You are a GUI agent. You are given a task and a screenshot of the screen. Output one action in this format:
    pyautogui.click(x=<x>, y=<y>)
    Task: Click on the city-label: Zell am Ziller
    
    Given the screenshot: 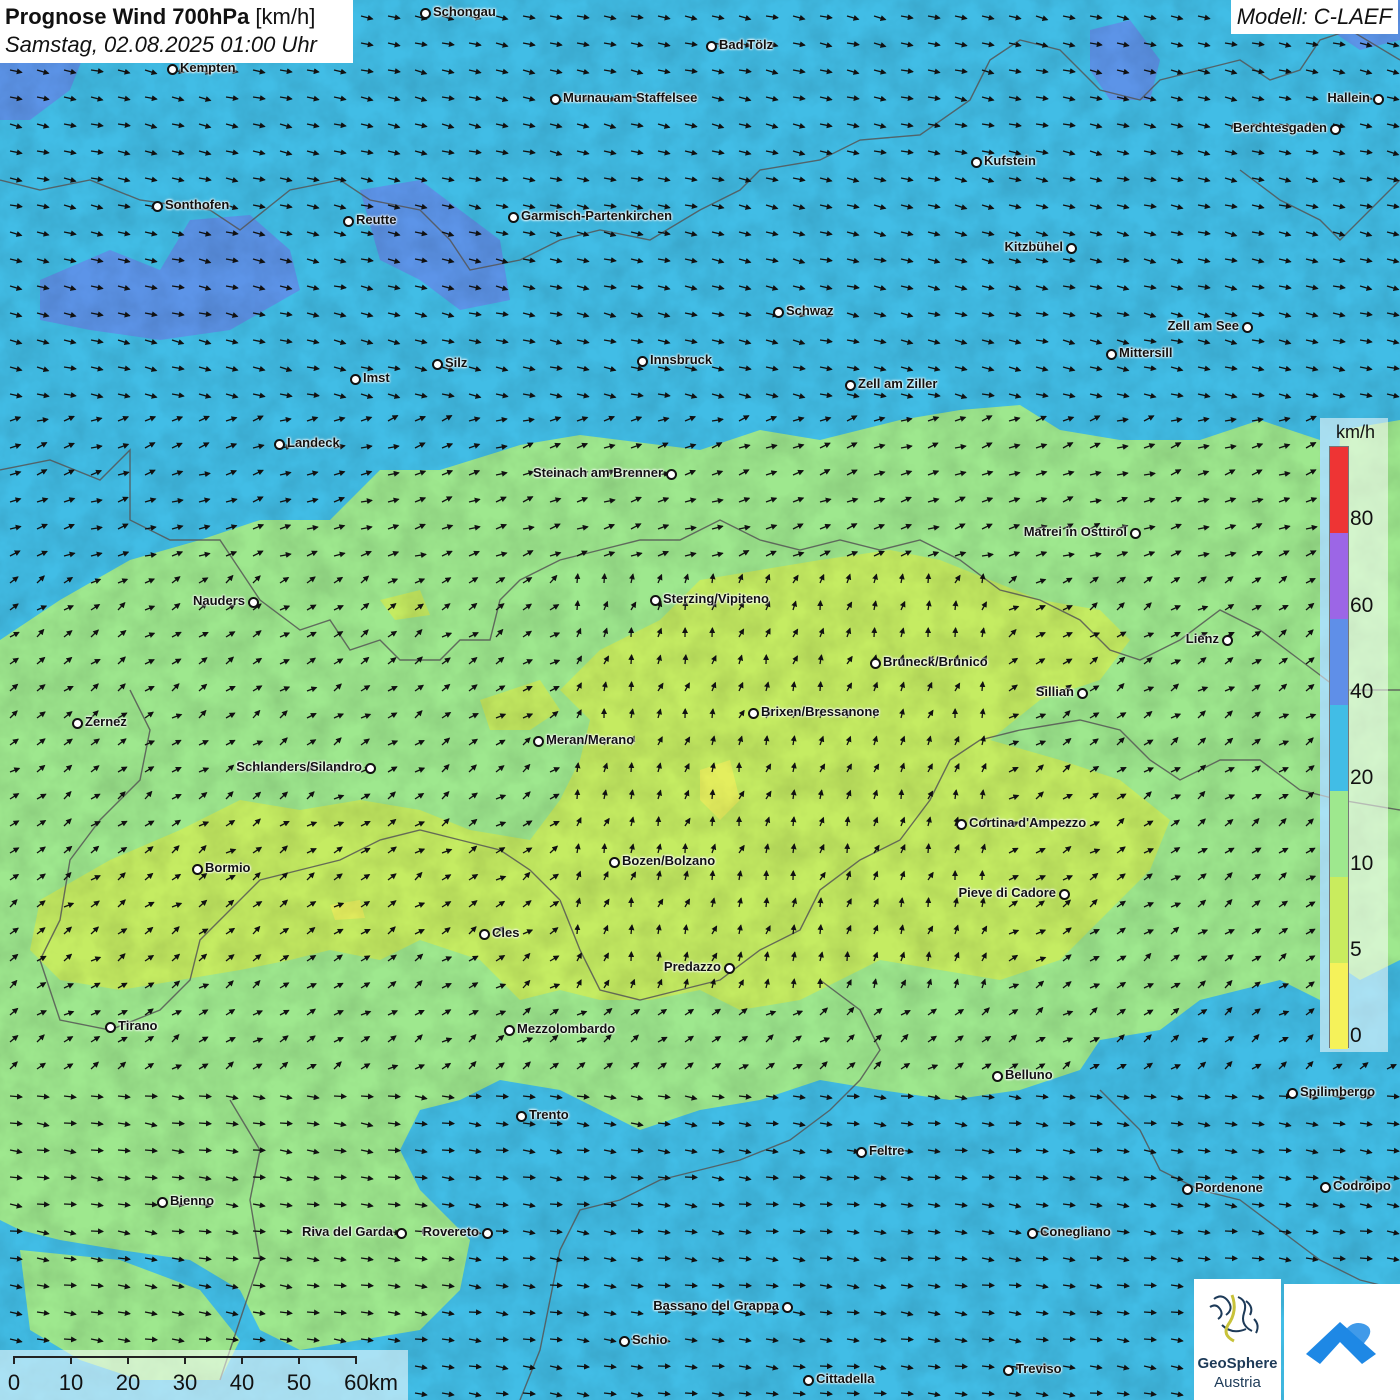 What is the action you would take?
    pyautogui.click(x=898, y=383)
    